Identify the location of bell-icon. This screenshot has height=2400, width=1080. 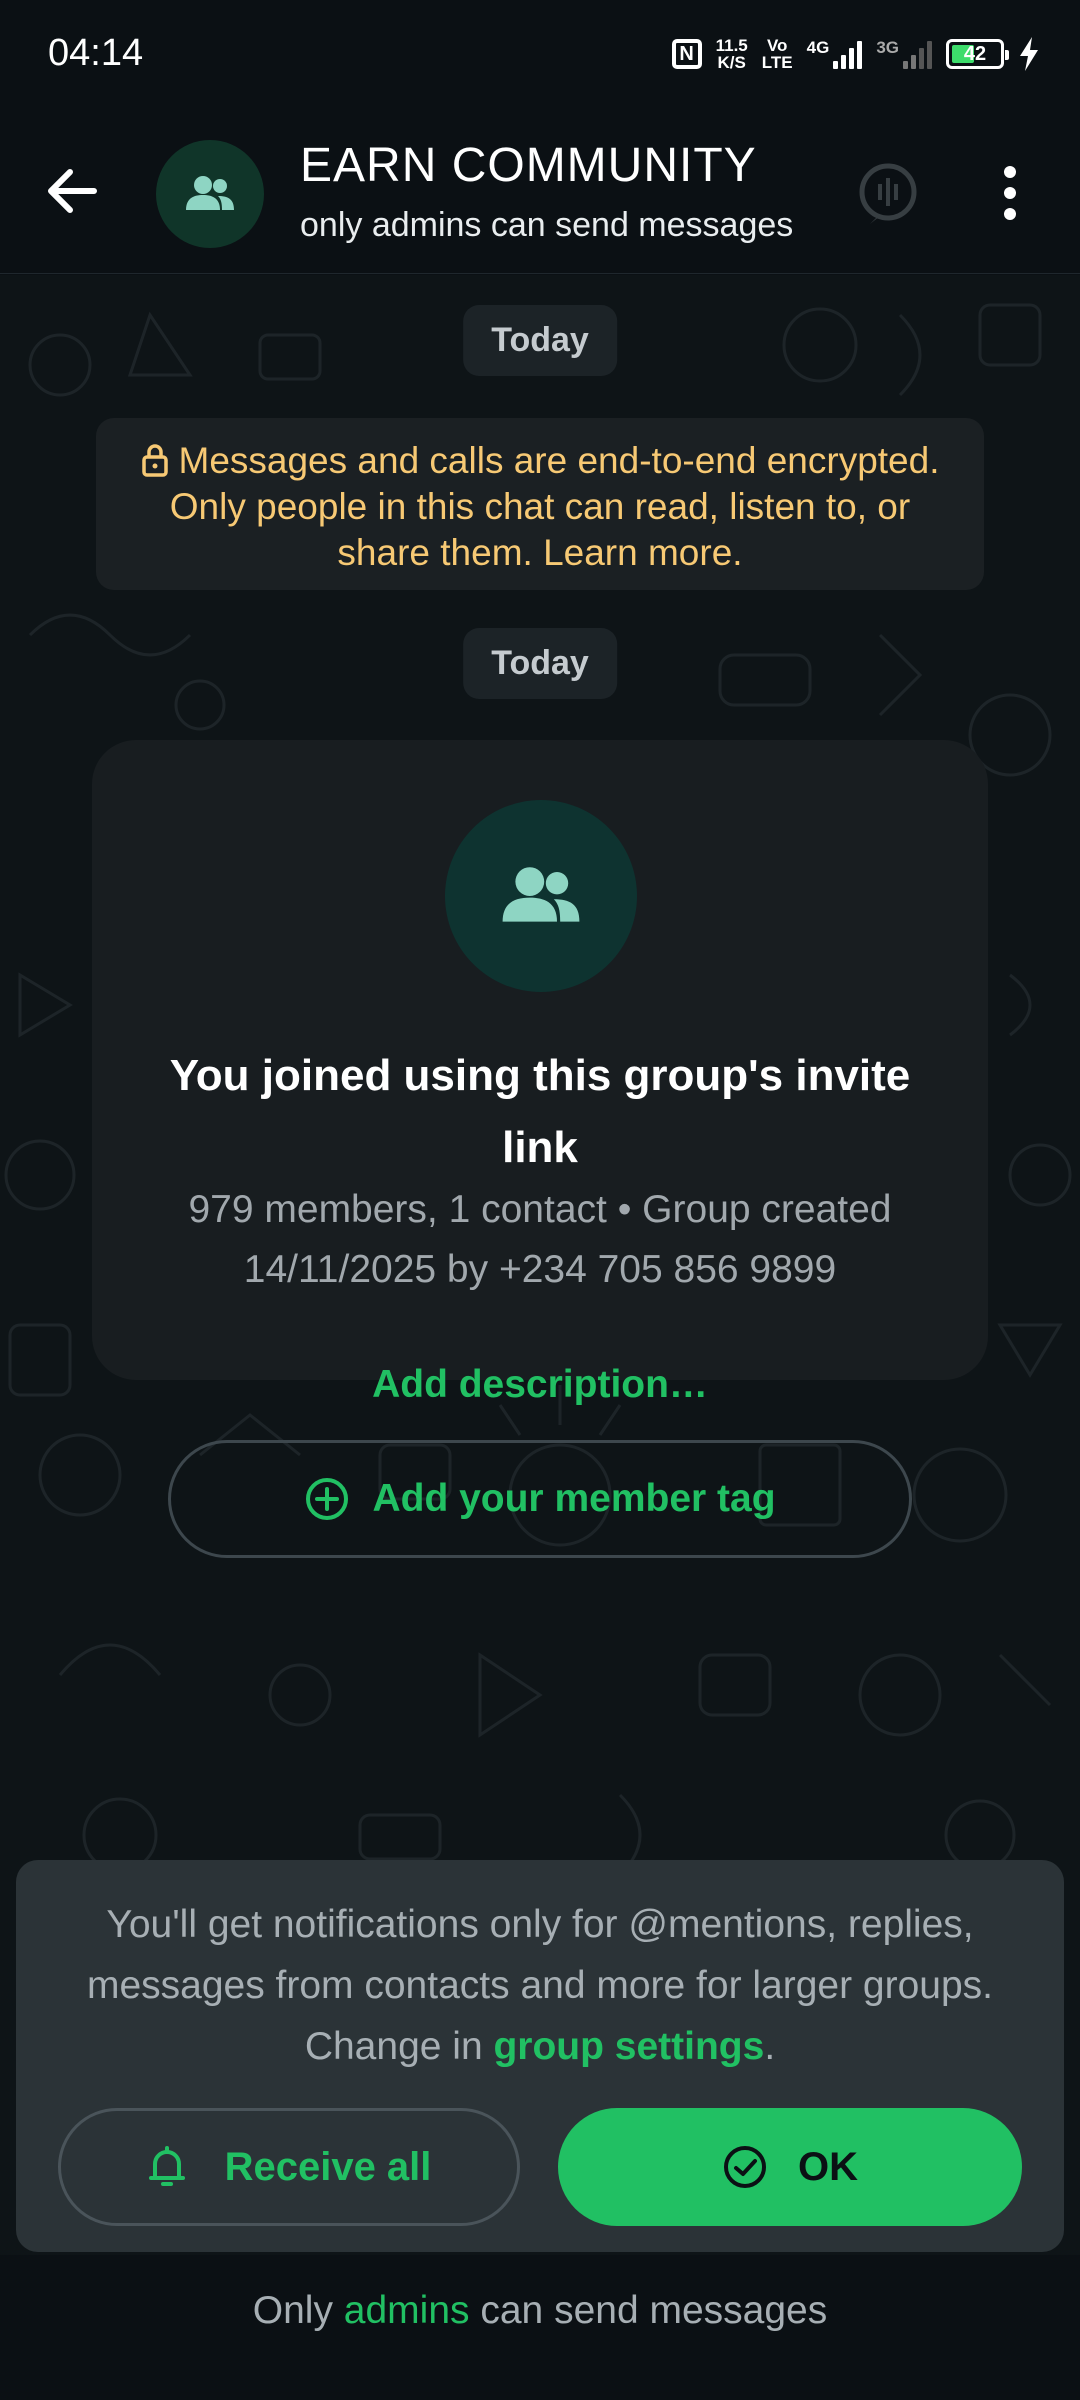
(166, 2166).